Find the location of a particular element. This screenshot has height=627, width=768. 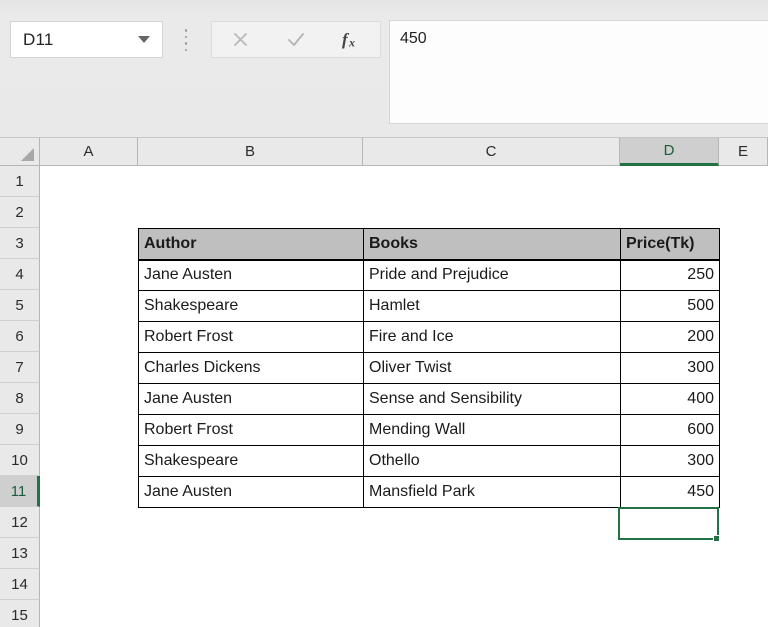

fill-handle is located at coordinates (716, 538).